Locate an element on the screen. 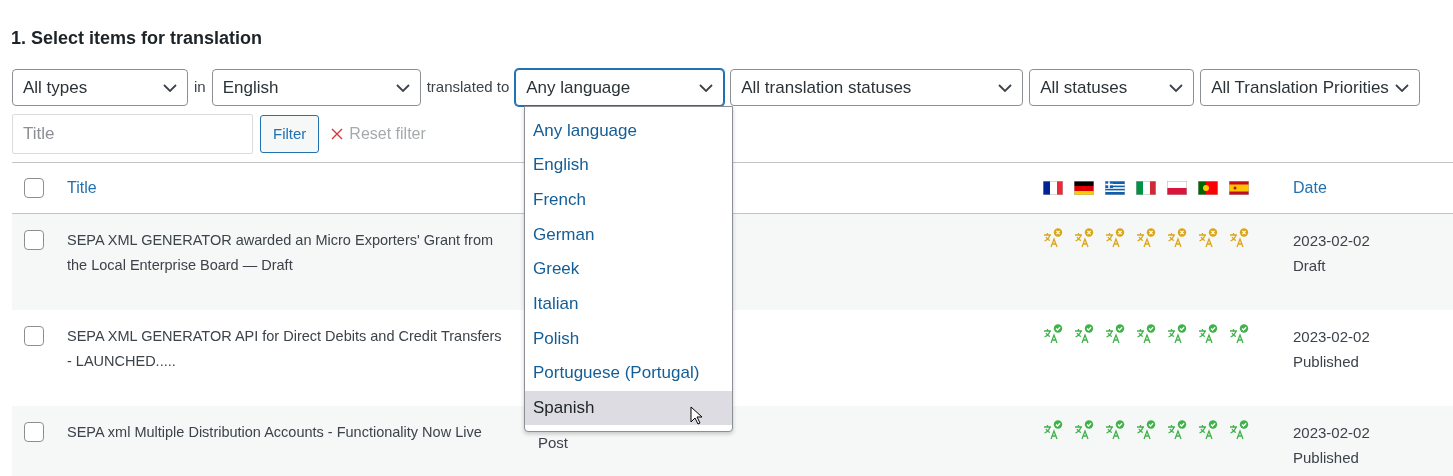  post-title-cell-text: SEPA XML GENERATOR awarded an Micro Exporters' Grant from the Local Enterprise Board — Draft is located at coordinates (280, 253).